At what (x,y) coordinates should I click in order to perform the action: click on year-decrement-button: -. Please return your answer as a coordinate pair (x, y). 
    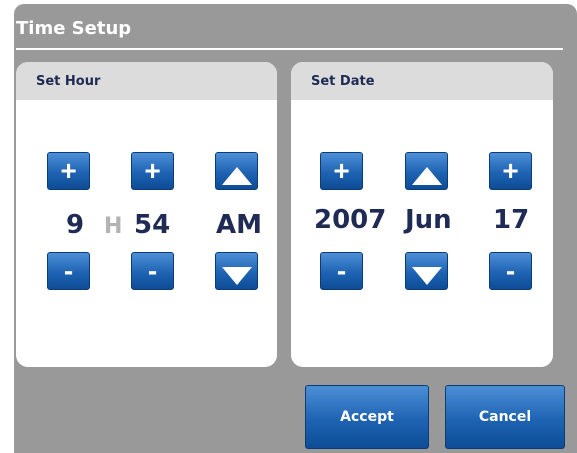
    Looking at the image, I should click on (341, 271).